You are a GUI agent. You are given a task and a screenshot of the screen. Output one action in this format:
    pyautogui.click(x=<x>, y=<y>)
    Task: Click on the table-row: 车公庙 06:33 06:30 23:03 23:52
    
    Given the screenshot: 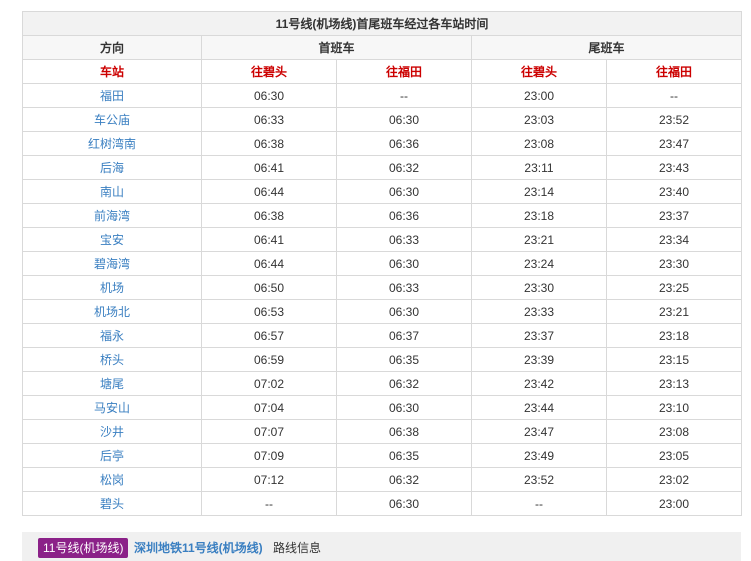 What is the action you would take?
    pyautogui.click(x=382, y=119)
    